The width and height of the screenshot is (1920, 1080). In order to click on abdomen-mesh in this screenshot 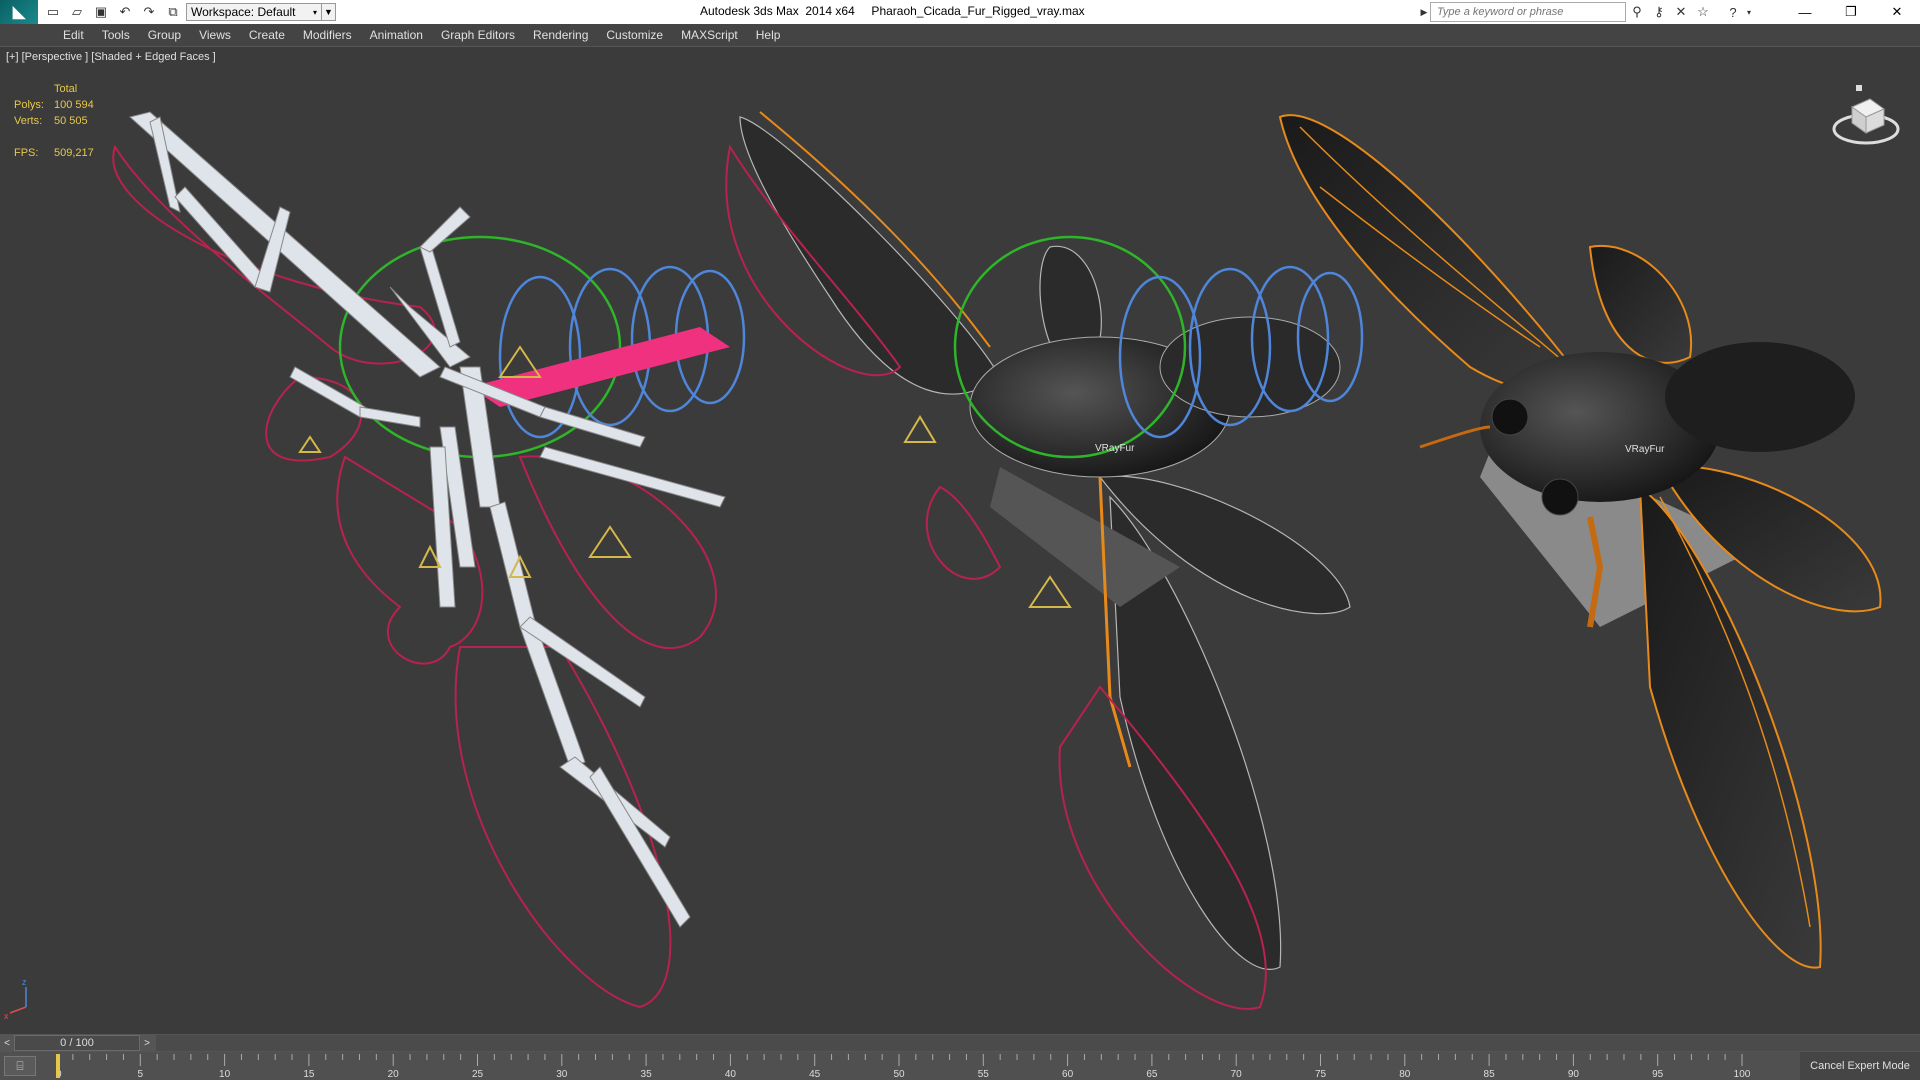, I will do `click(1250, 367)`.